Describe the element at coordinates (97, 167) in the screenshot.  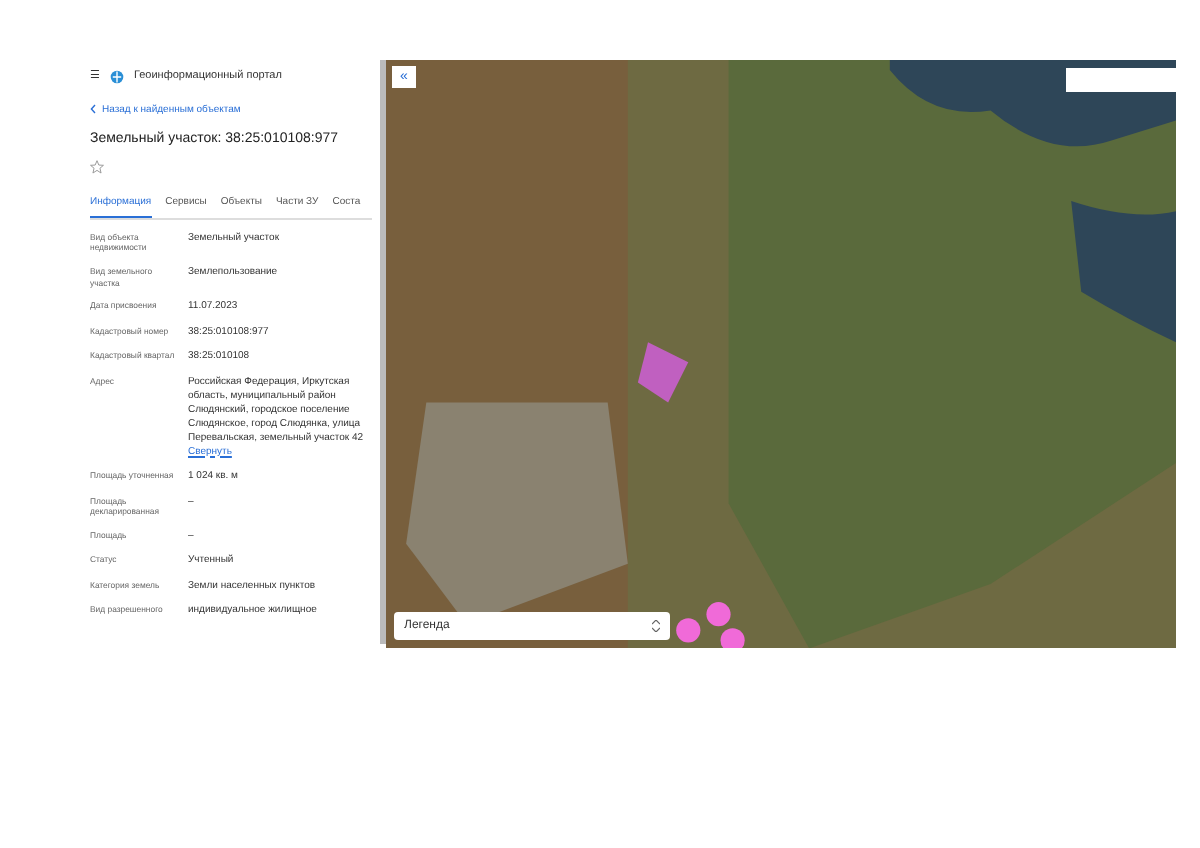
I see `star-icon` at that location.